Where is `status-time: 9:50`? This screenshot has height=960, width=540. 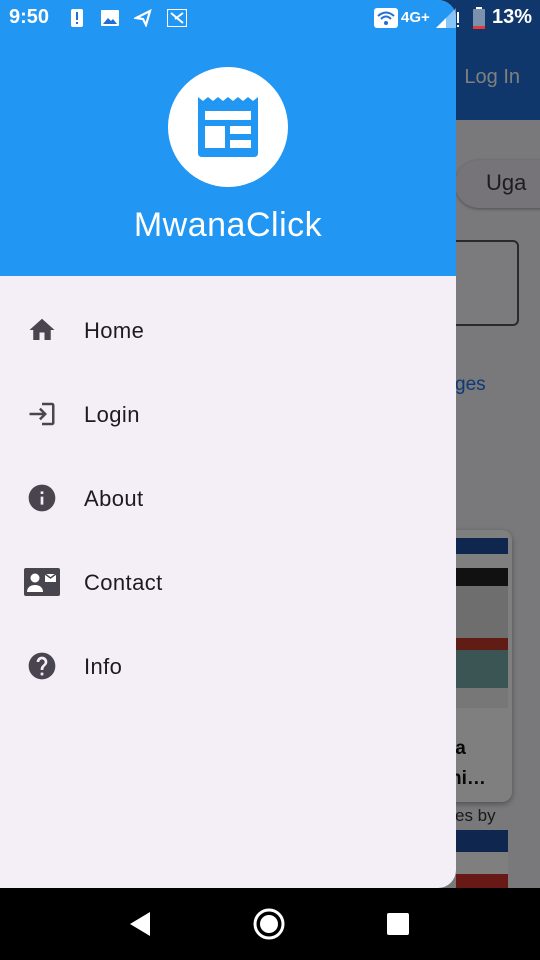
status-time: 9:50 is located at coordinates (29, 17).